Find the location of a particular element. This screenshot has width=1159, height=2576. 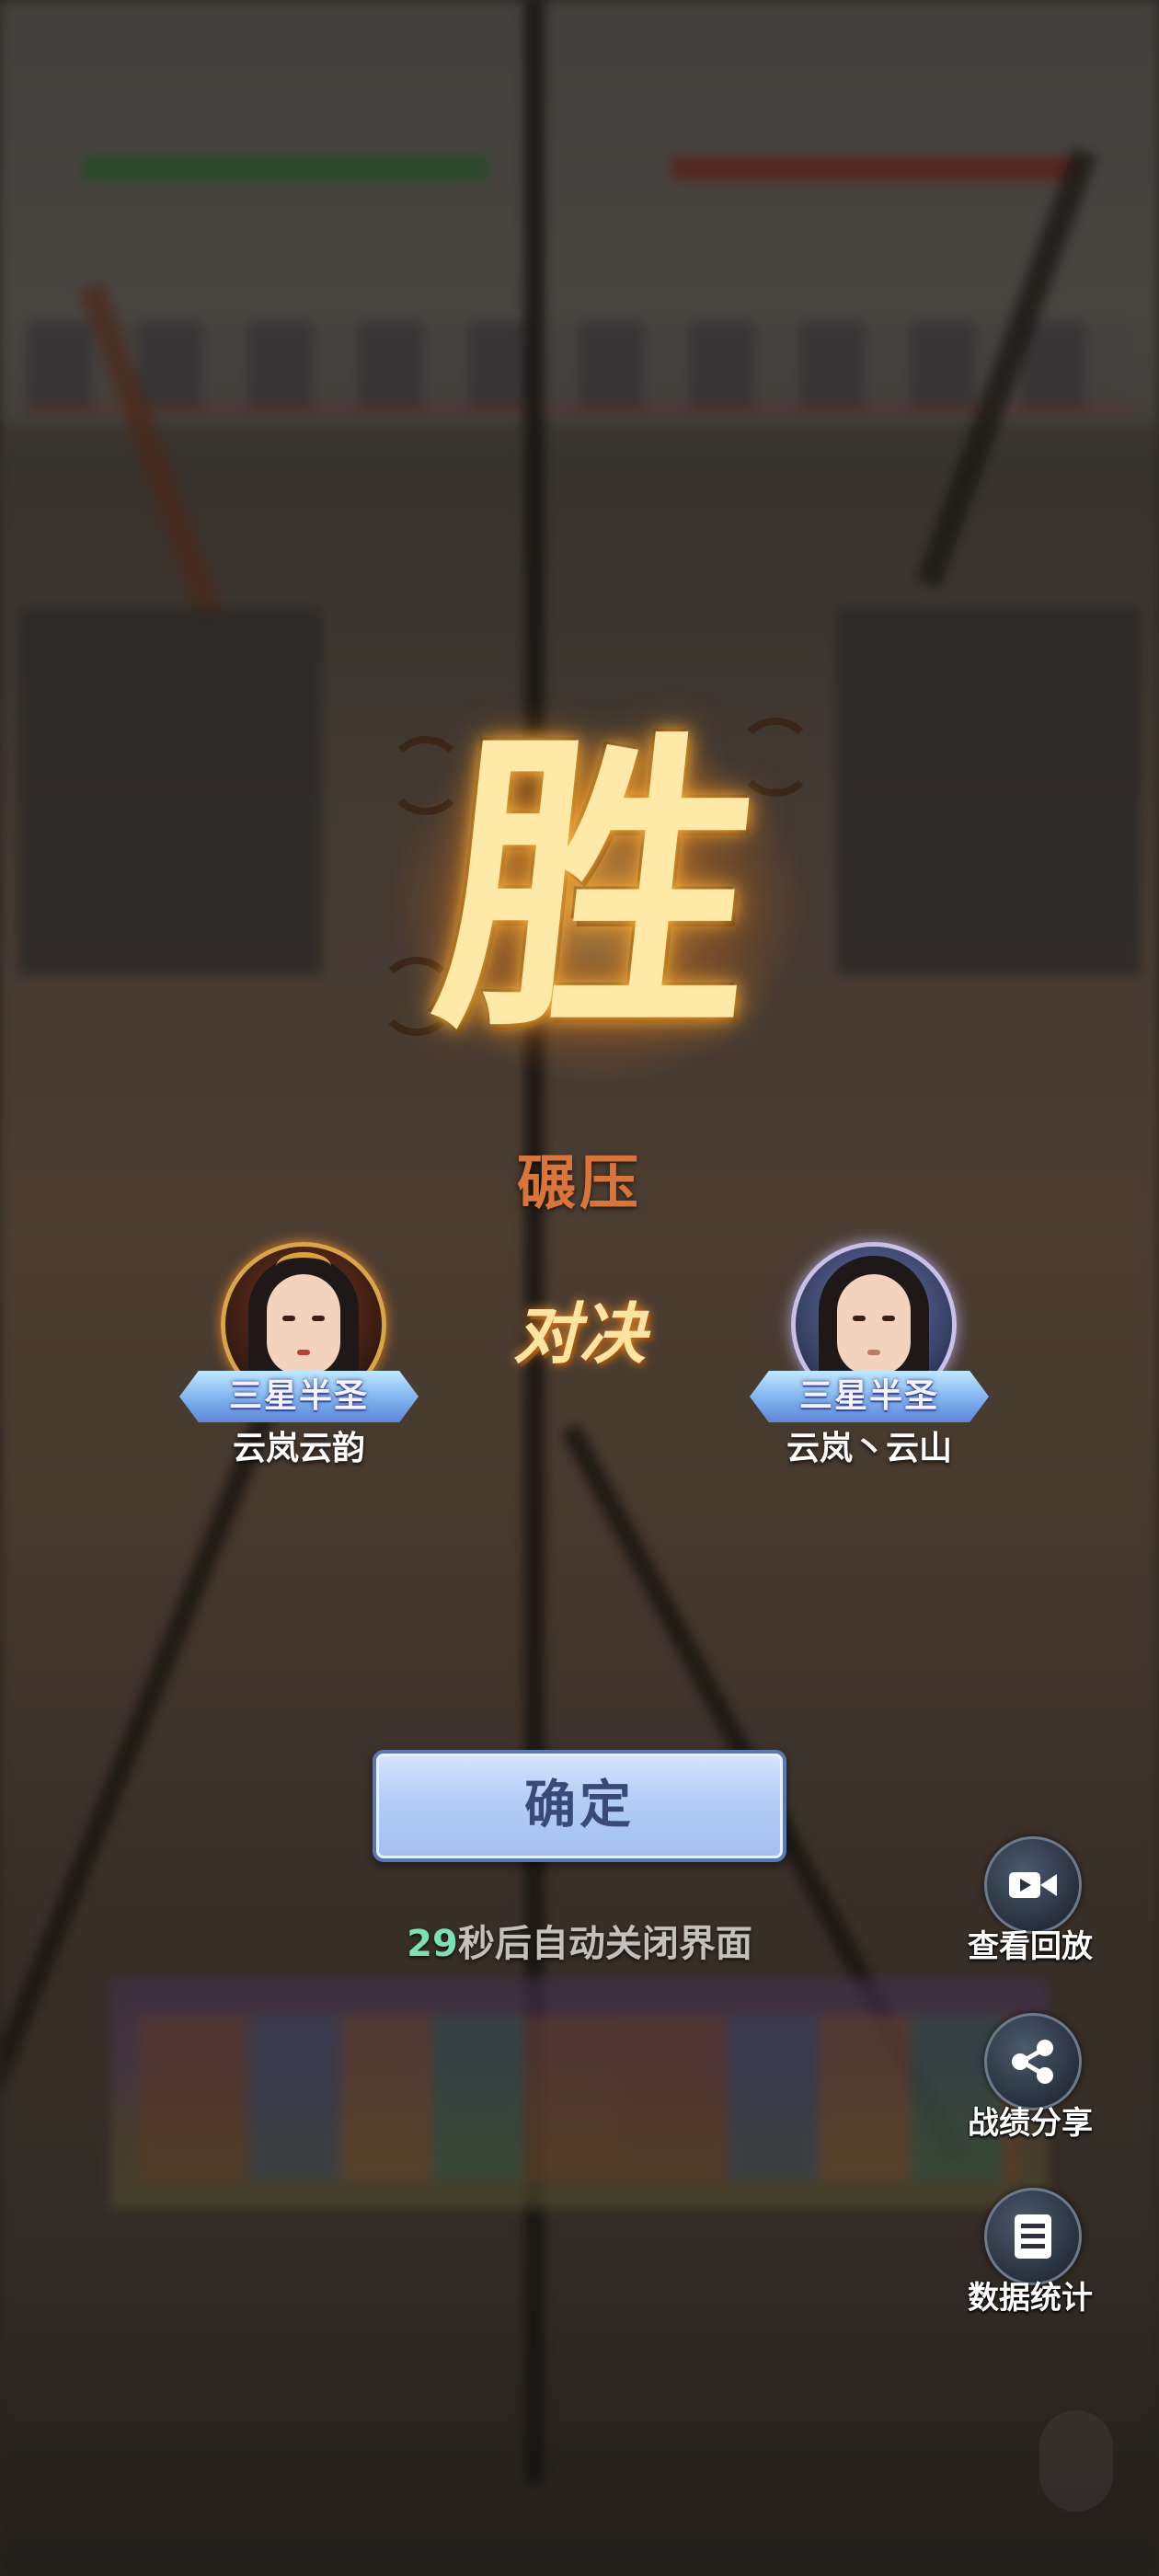

player-right: 三星半圣 云岚丶云山 is located at coordinates (869, 1352).